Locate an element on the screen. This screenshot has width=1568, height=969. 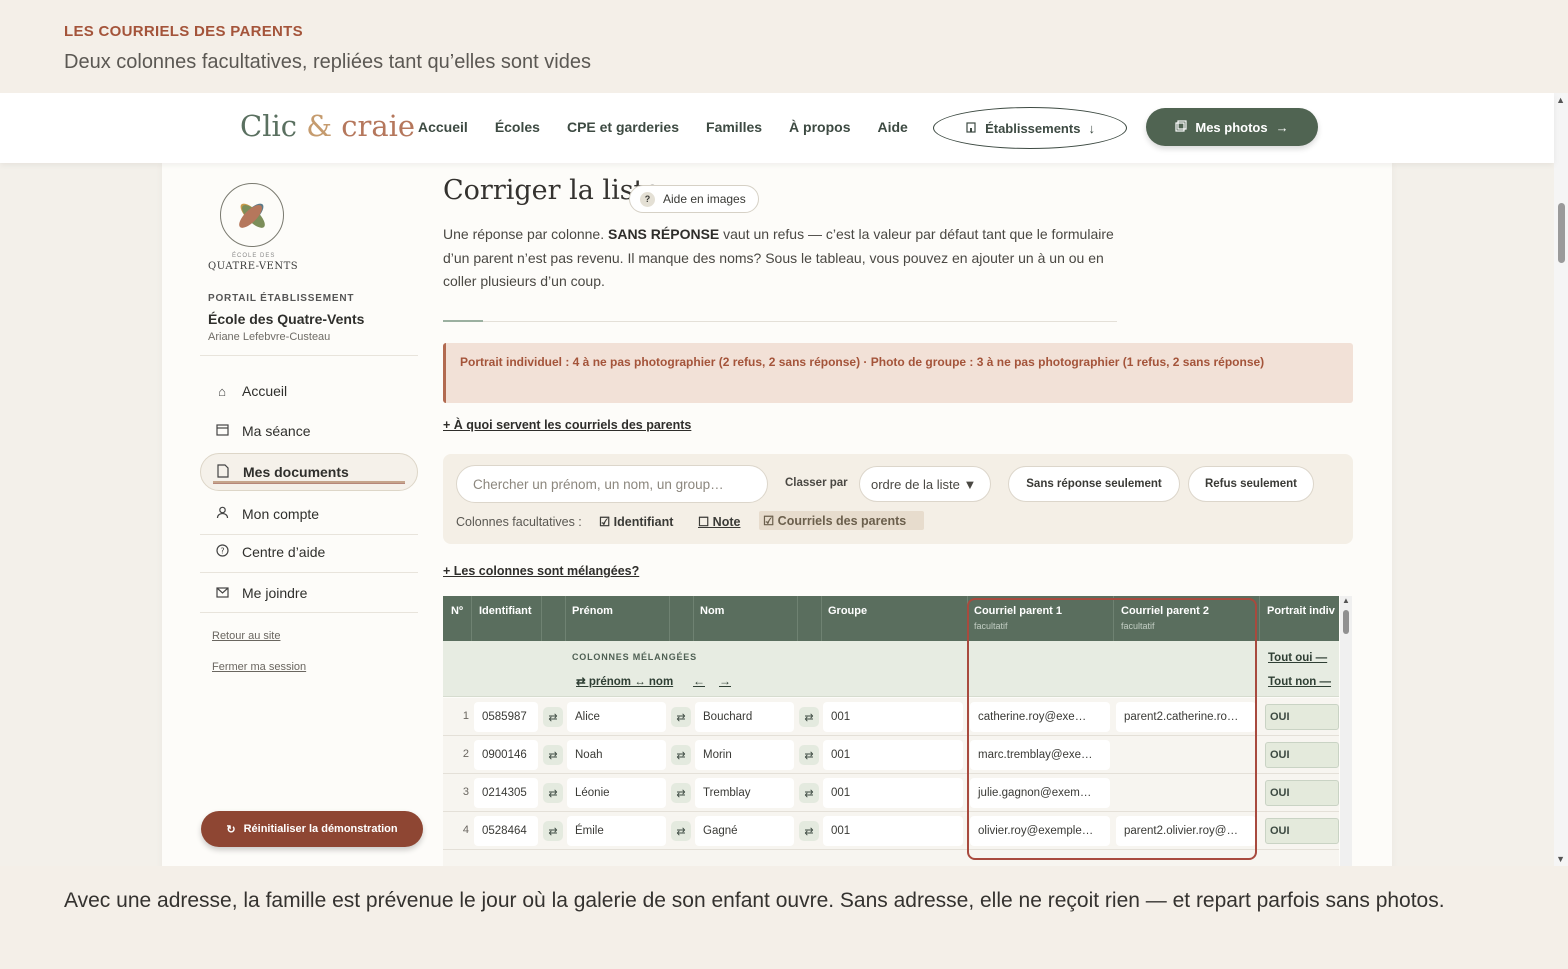
cell-identifiant: 0528464 is located at coordinates (506, 831).